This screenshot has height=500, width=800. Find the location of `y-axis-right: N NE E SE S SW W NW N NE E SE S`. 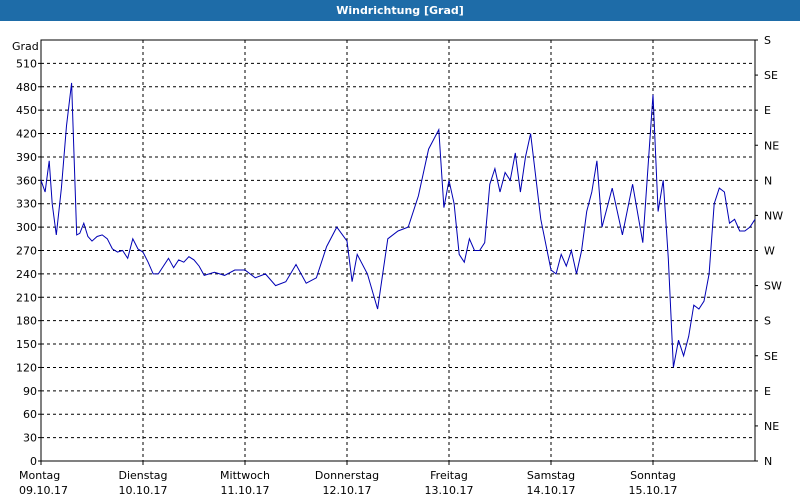

y-axis-right: N NE E SE S SW W NW N NE E SE S is located at coordinates (769, 251).